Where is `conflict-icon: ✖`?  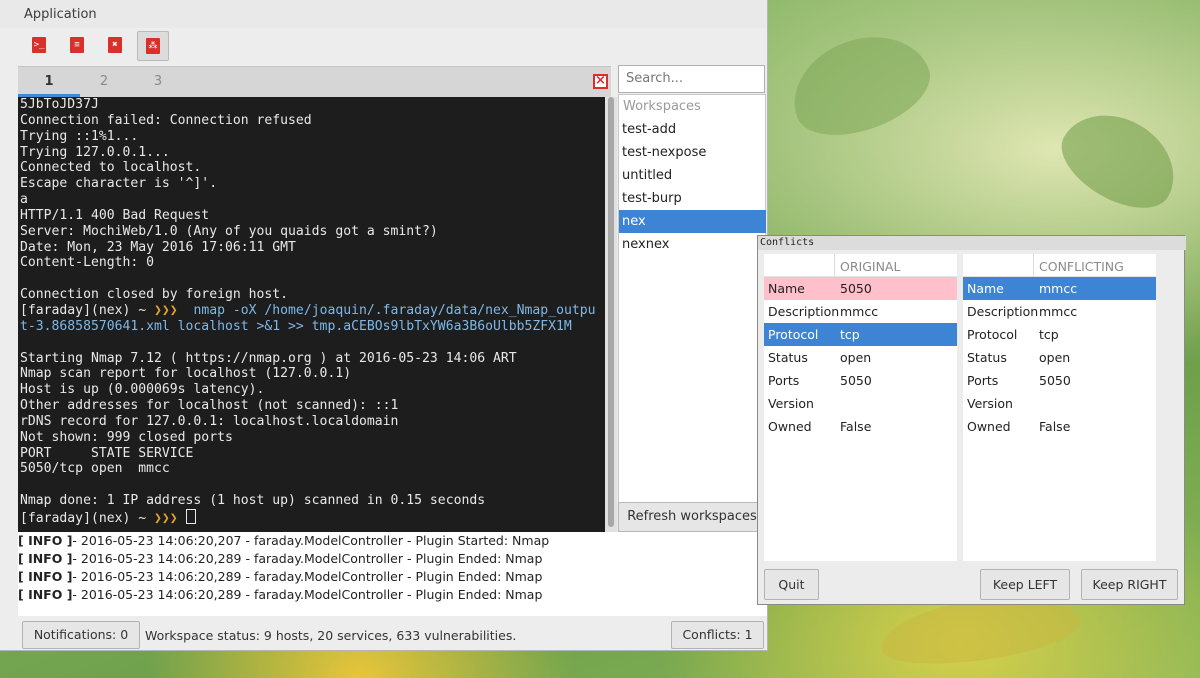
conflict-icon: ✖ is located at coordinates (115, 45).